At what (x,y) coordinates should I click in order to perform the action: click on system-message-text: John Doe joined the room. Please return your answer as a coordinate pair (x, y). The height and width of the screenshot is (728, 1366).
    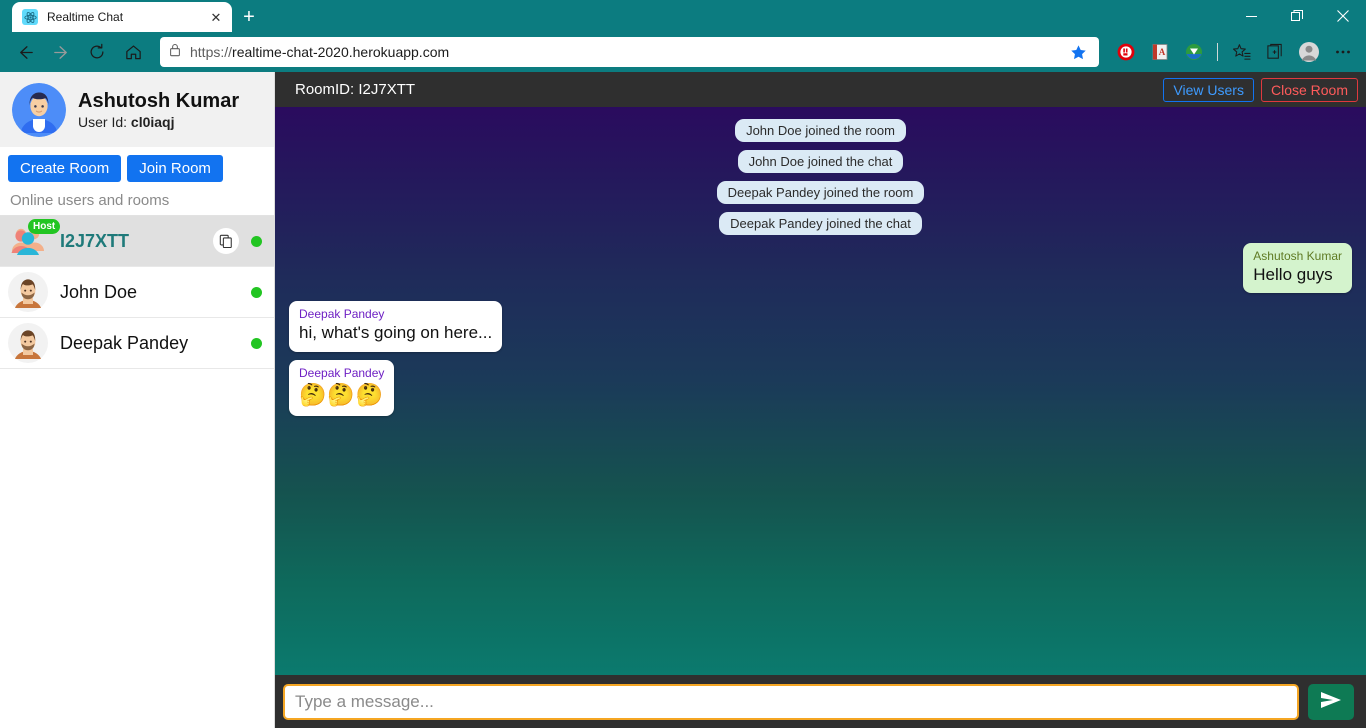
    Looking at the image, I should click on (820, 130).